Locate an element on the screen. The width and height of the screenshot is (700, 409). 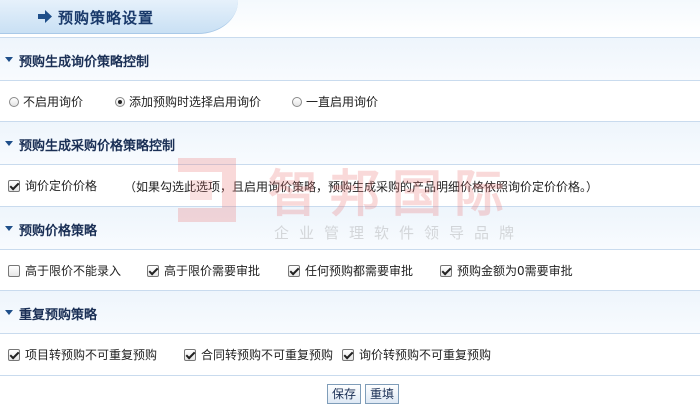
checkbox-contract-no-repeat: 合同转预购不可重复预购 is located at coordinates (258, 354).